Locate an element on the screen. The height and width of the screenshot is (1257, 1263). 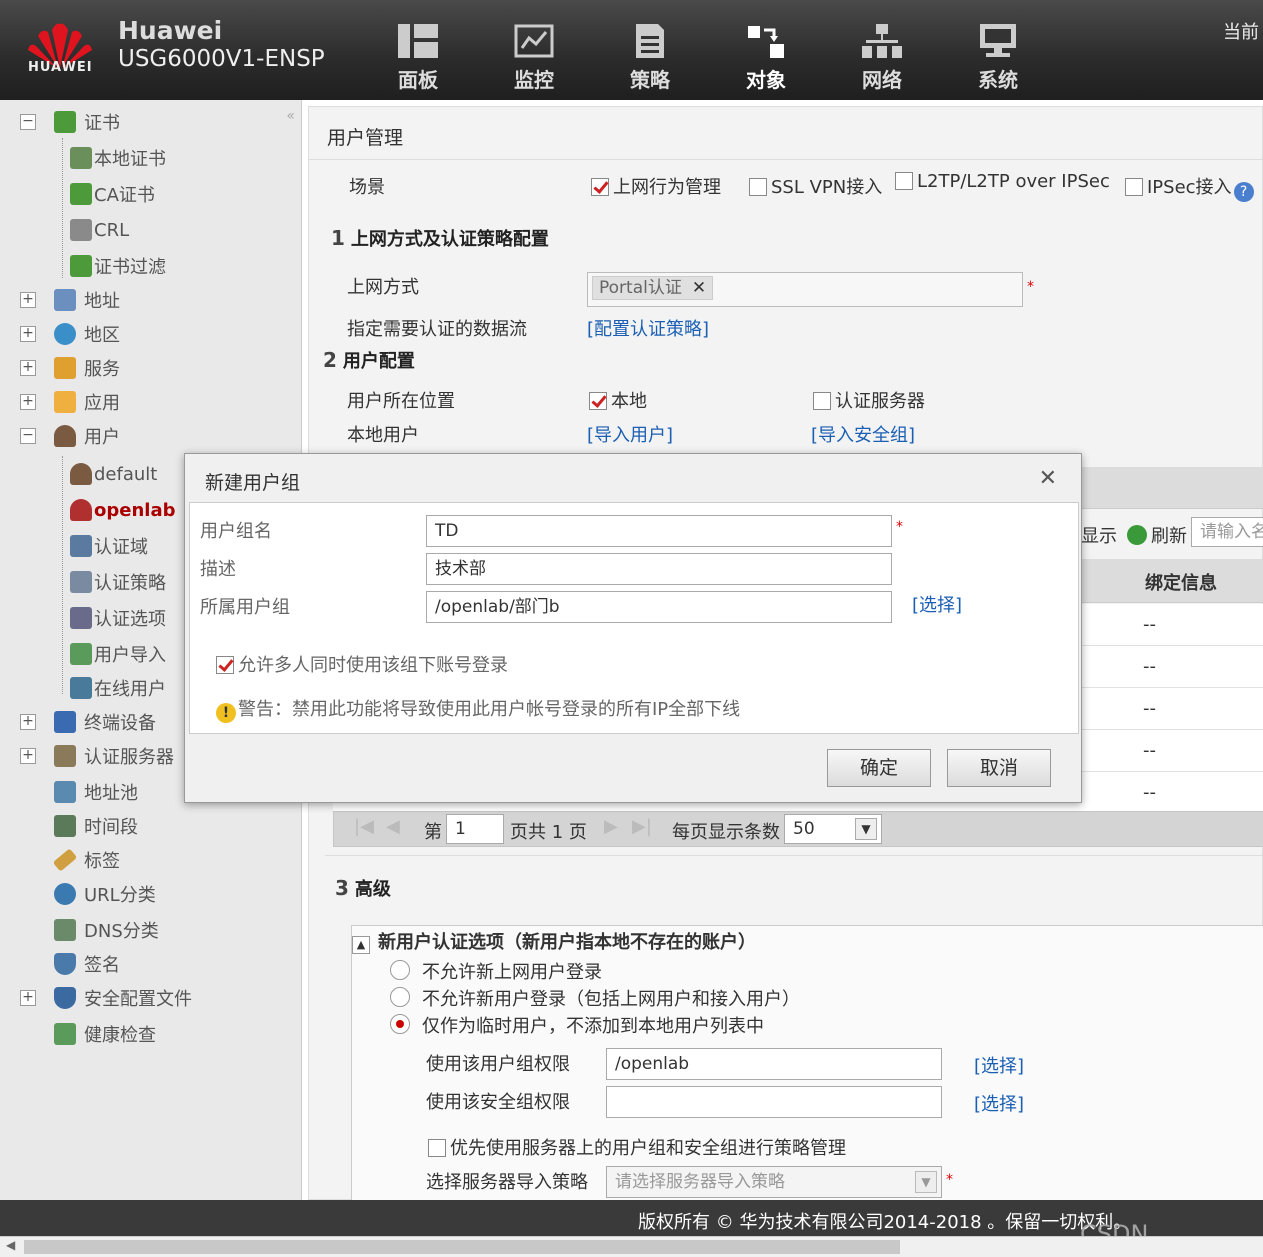
sec-perm-input is located at coordinates (774, 1102).